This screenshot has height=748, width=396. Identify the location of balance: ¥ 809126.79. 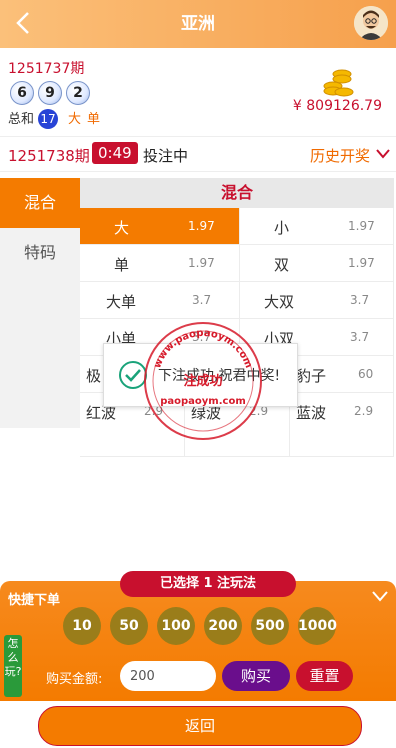
(337, 106).